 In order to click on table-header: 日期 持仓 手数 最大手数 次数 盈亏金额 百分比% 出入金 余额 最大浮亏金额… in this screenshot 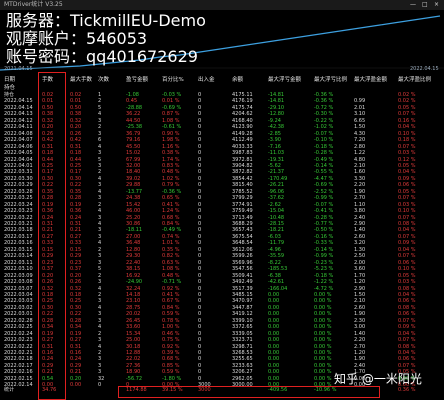, I will do `click(222, 83)`.